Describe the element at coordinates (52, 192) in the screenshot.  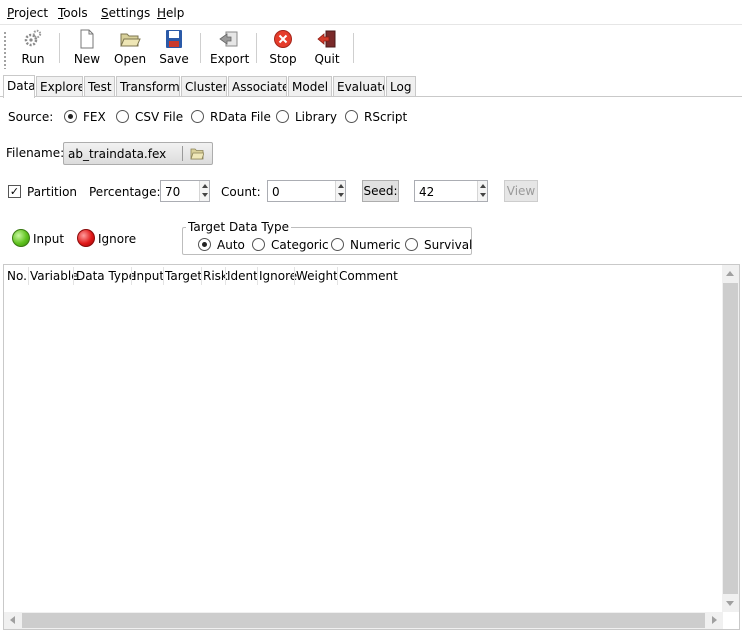
I see `partition-label: Partition` at that location.